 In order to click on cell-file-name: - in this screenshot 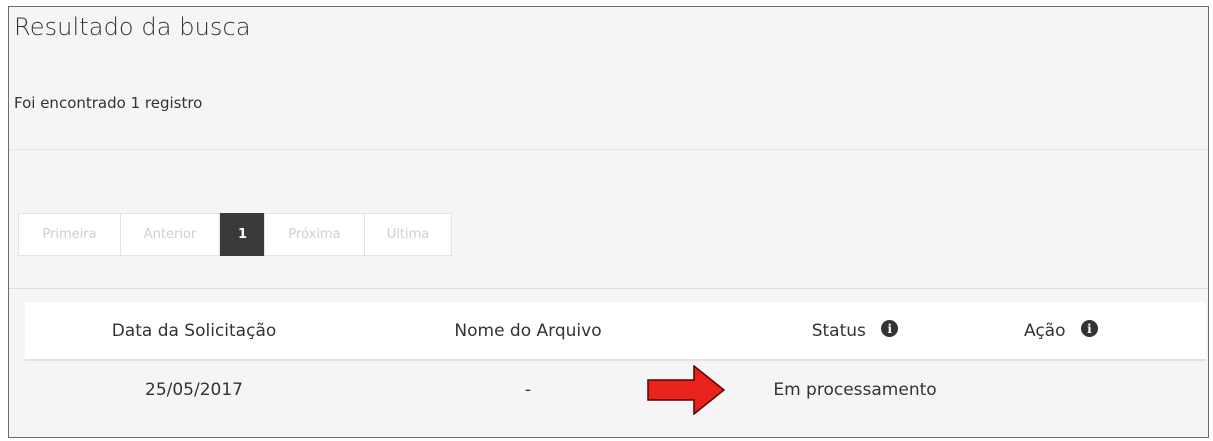, I will do `click(528, 390)`.